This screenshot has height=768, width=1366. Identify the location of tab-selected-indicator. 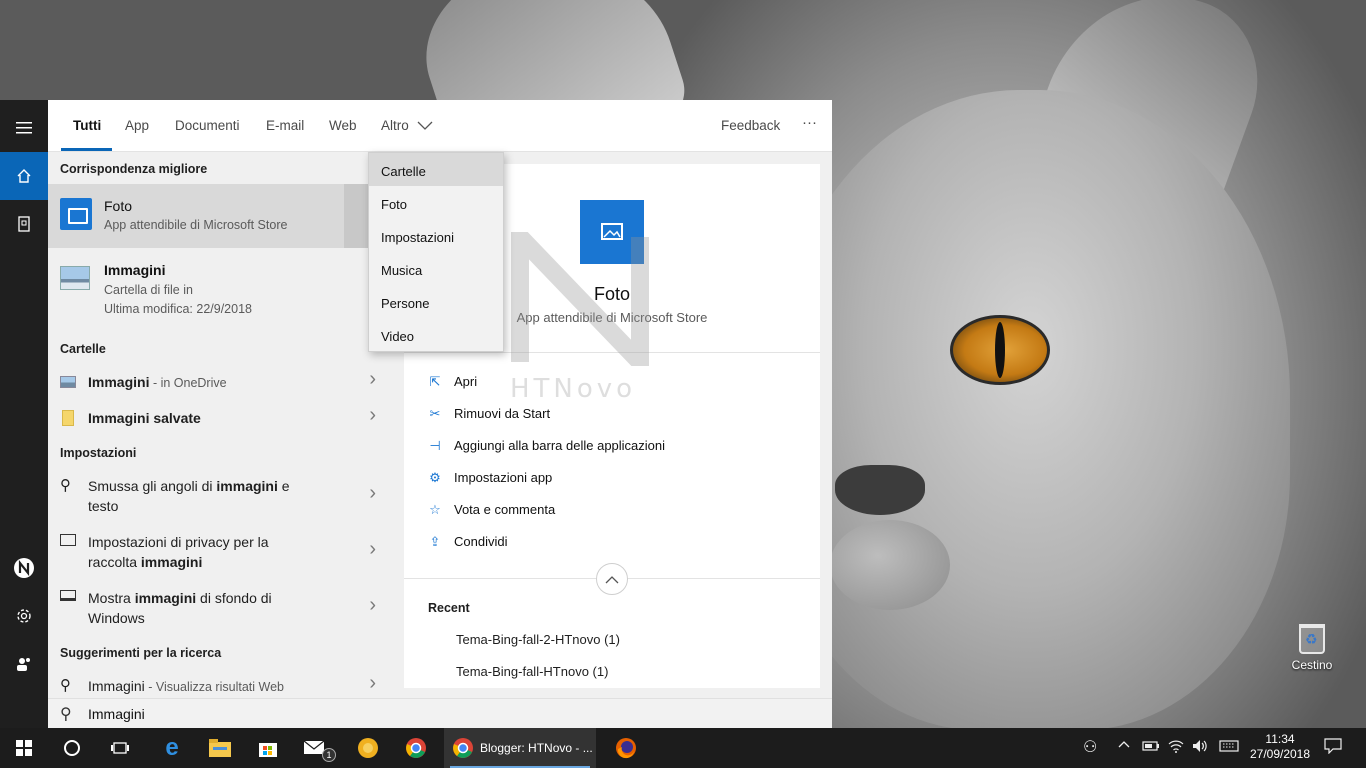
(86, 149).